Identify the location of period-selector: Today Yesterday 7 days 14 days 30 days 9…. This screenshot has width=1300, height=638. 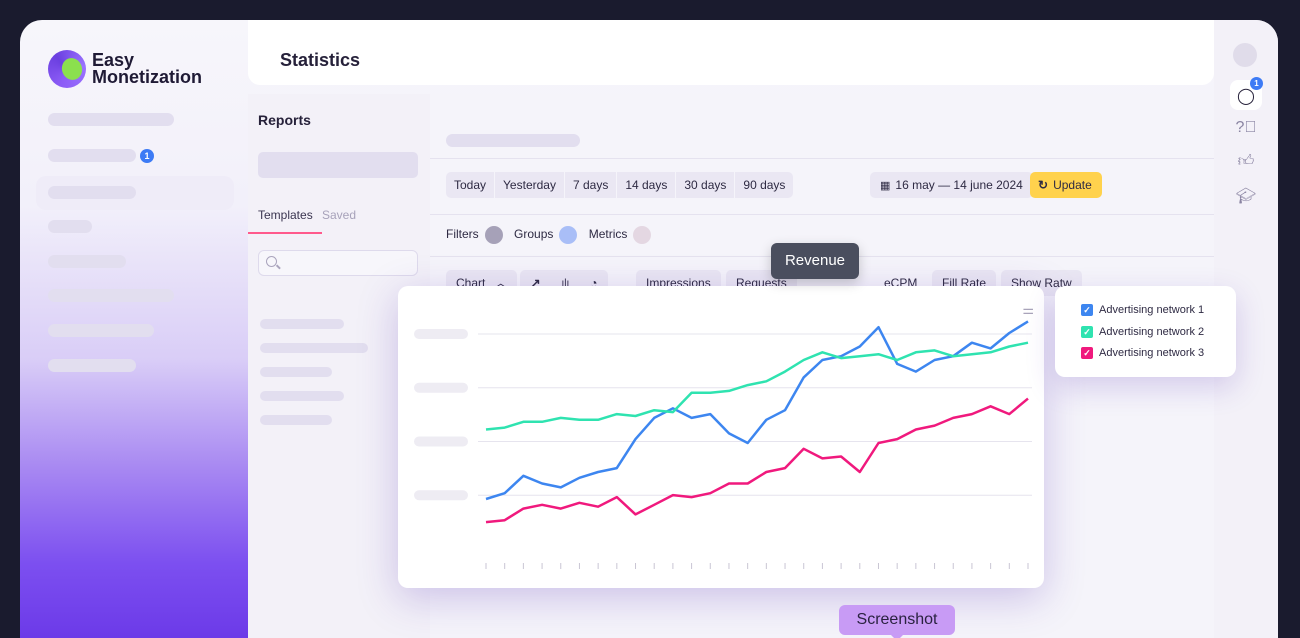
(620, 185).